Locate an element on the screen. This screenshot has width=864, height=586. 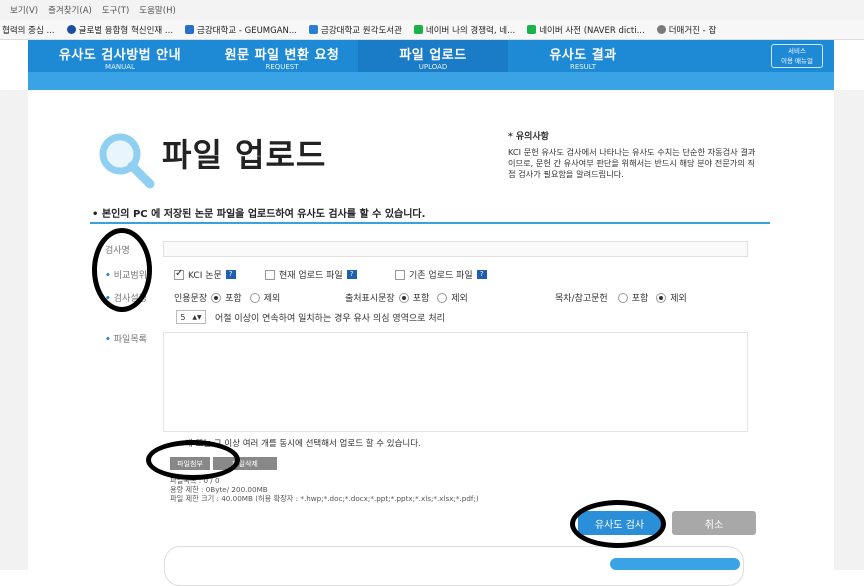
quote-include-radio is located at coordinates (216, 297).